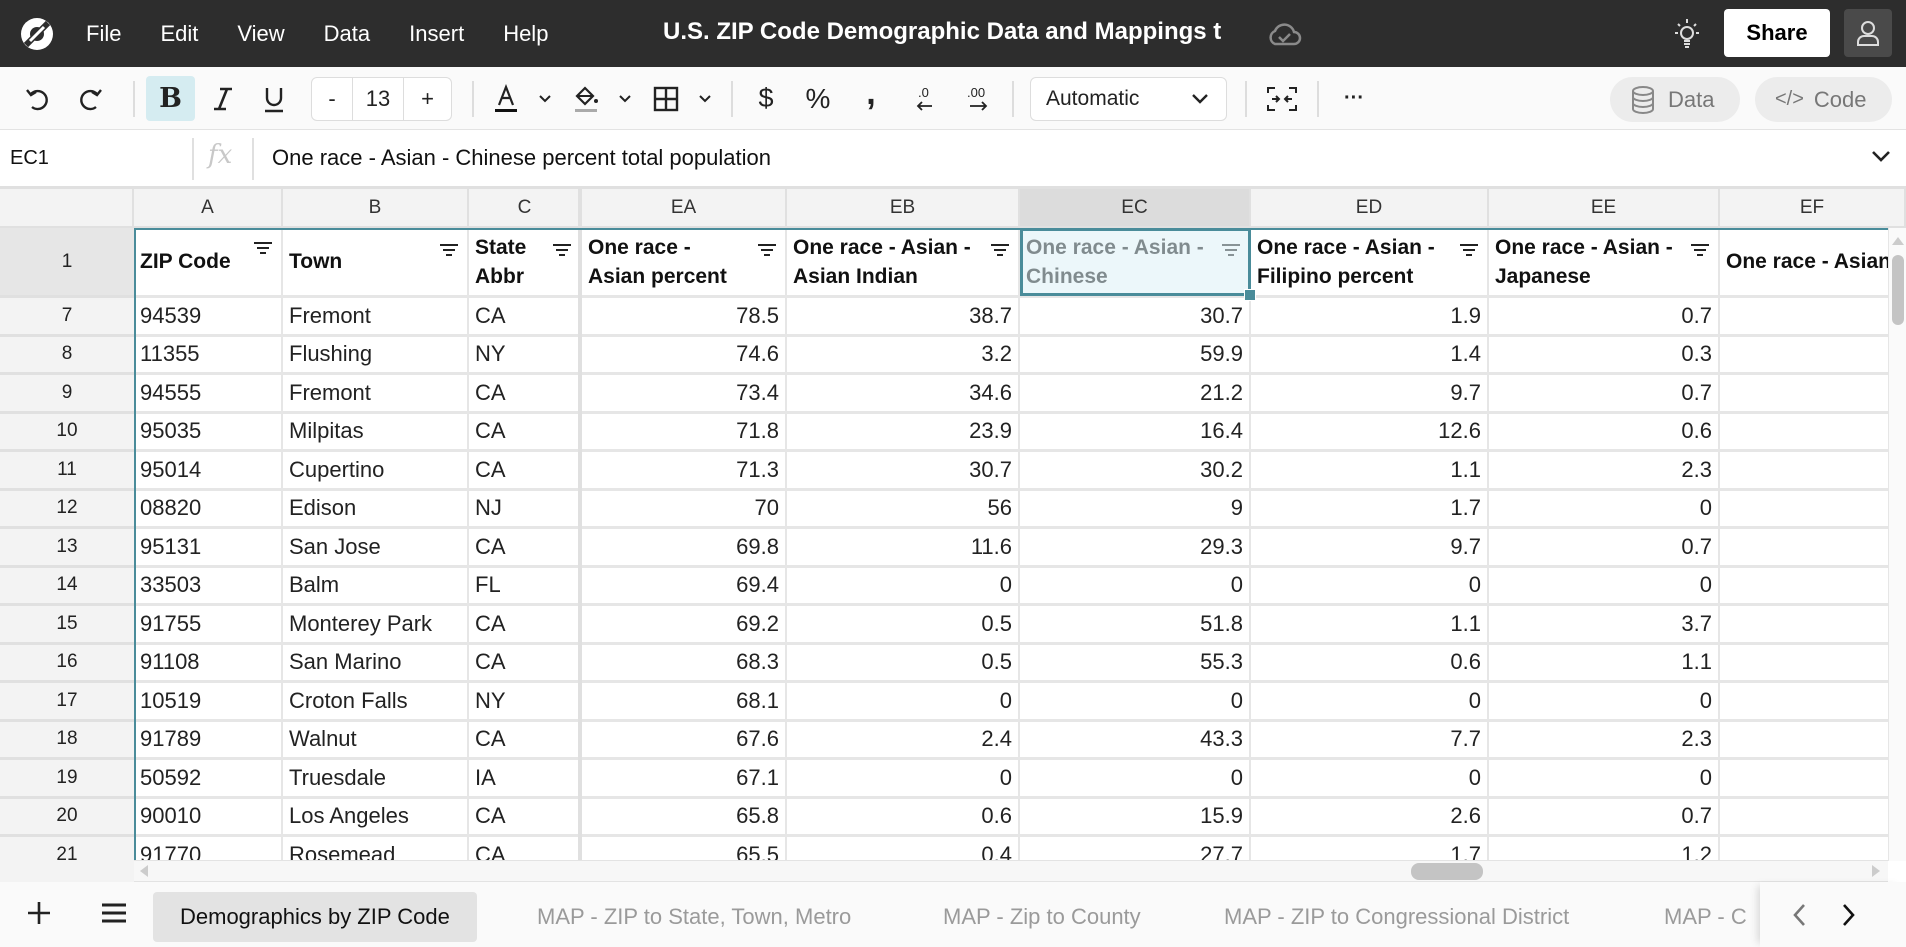 The image size is (1906, 947). Describe the element at coordinates (1881, 156) in the screenshot. I see `expand-formula-chevron-icon` at that location.